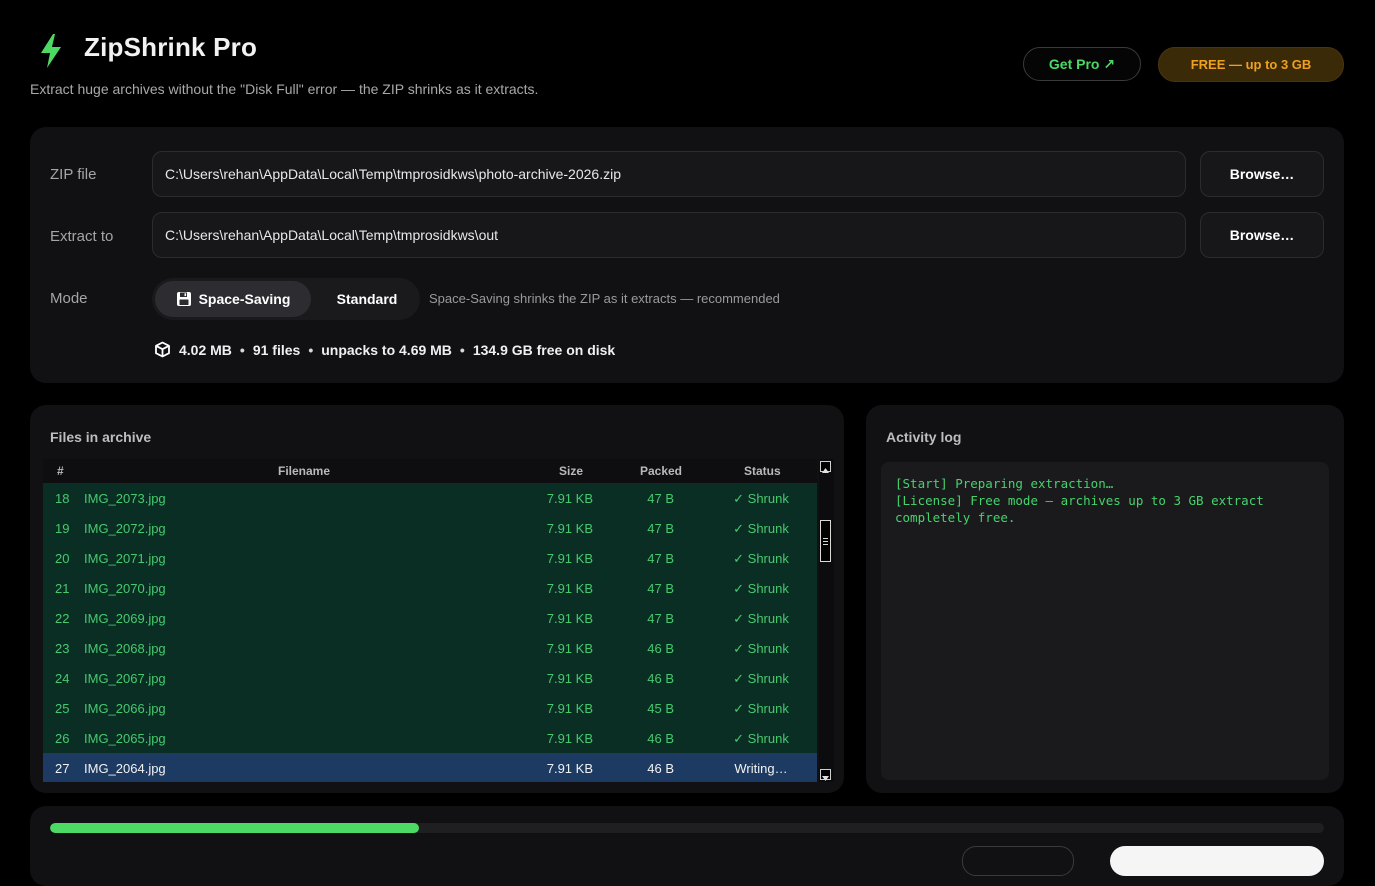 The width and height of the screenshot is (1375, 886). I want to click on scroll-up-button, so click(825, 467).